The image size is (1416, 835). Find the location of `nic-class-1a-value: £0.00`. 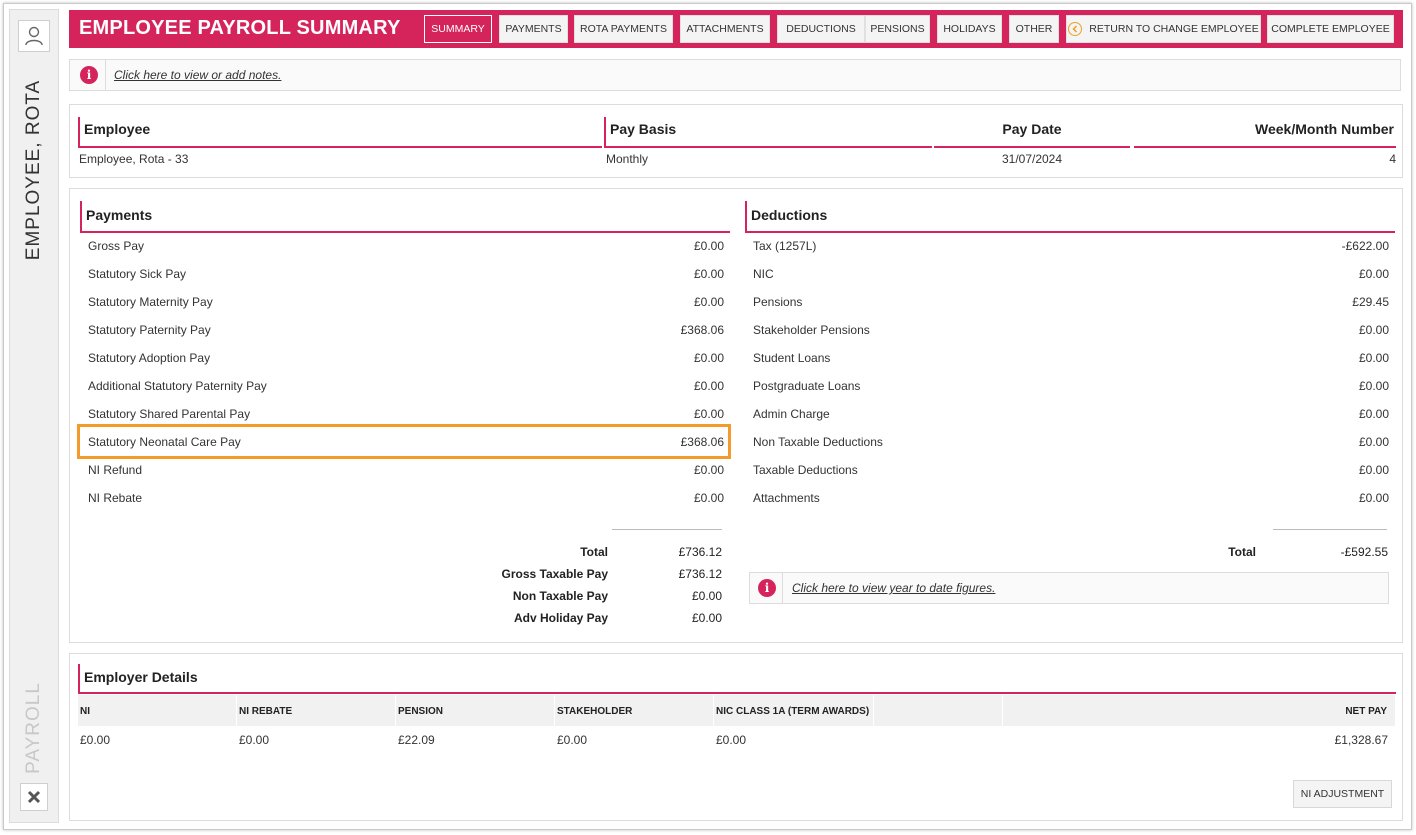

nic-class-1a-value: £0.00 is located at coordinates (731, 740).